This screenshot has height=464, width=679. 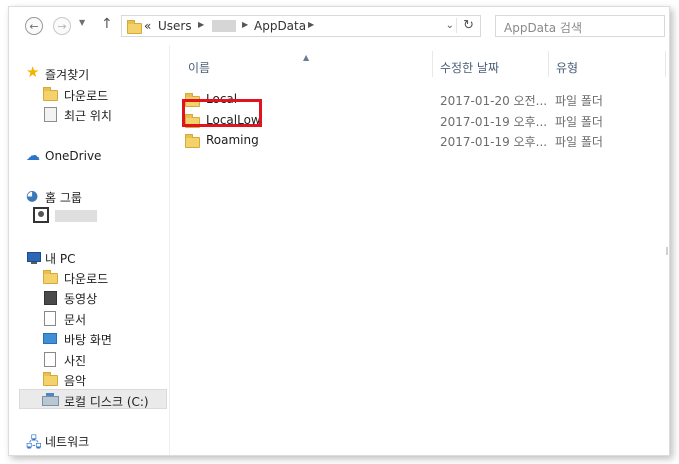 What do you see at coordinates (50, 359) in the screenshot?
I see `pictures-folder-icon` at bounding box center [50, 359].